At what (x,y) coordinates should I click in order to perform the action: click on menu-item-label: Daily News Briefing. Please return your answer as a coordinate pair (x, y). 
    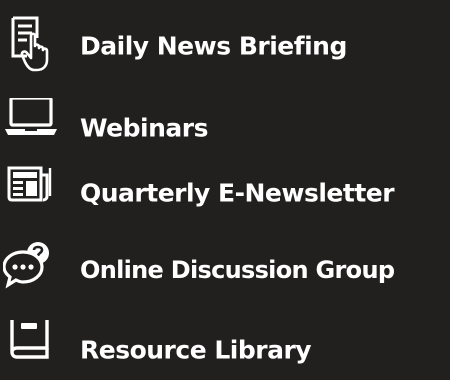
    Looking at the image, I should click on (213, 46).